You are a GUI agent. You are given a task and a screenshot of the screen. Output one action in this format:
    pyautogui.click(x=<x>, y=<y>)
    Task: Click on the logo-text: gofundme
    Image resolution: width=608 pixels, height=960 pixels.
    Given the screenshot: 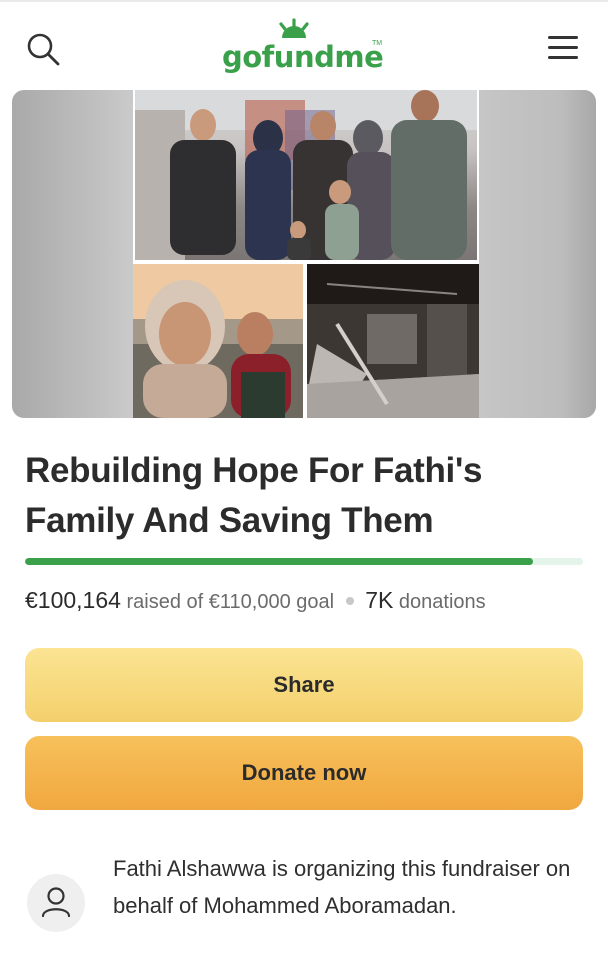 What is the action you would take?
    pyautogui.click(x=303, y=57)
    